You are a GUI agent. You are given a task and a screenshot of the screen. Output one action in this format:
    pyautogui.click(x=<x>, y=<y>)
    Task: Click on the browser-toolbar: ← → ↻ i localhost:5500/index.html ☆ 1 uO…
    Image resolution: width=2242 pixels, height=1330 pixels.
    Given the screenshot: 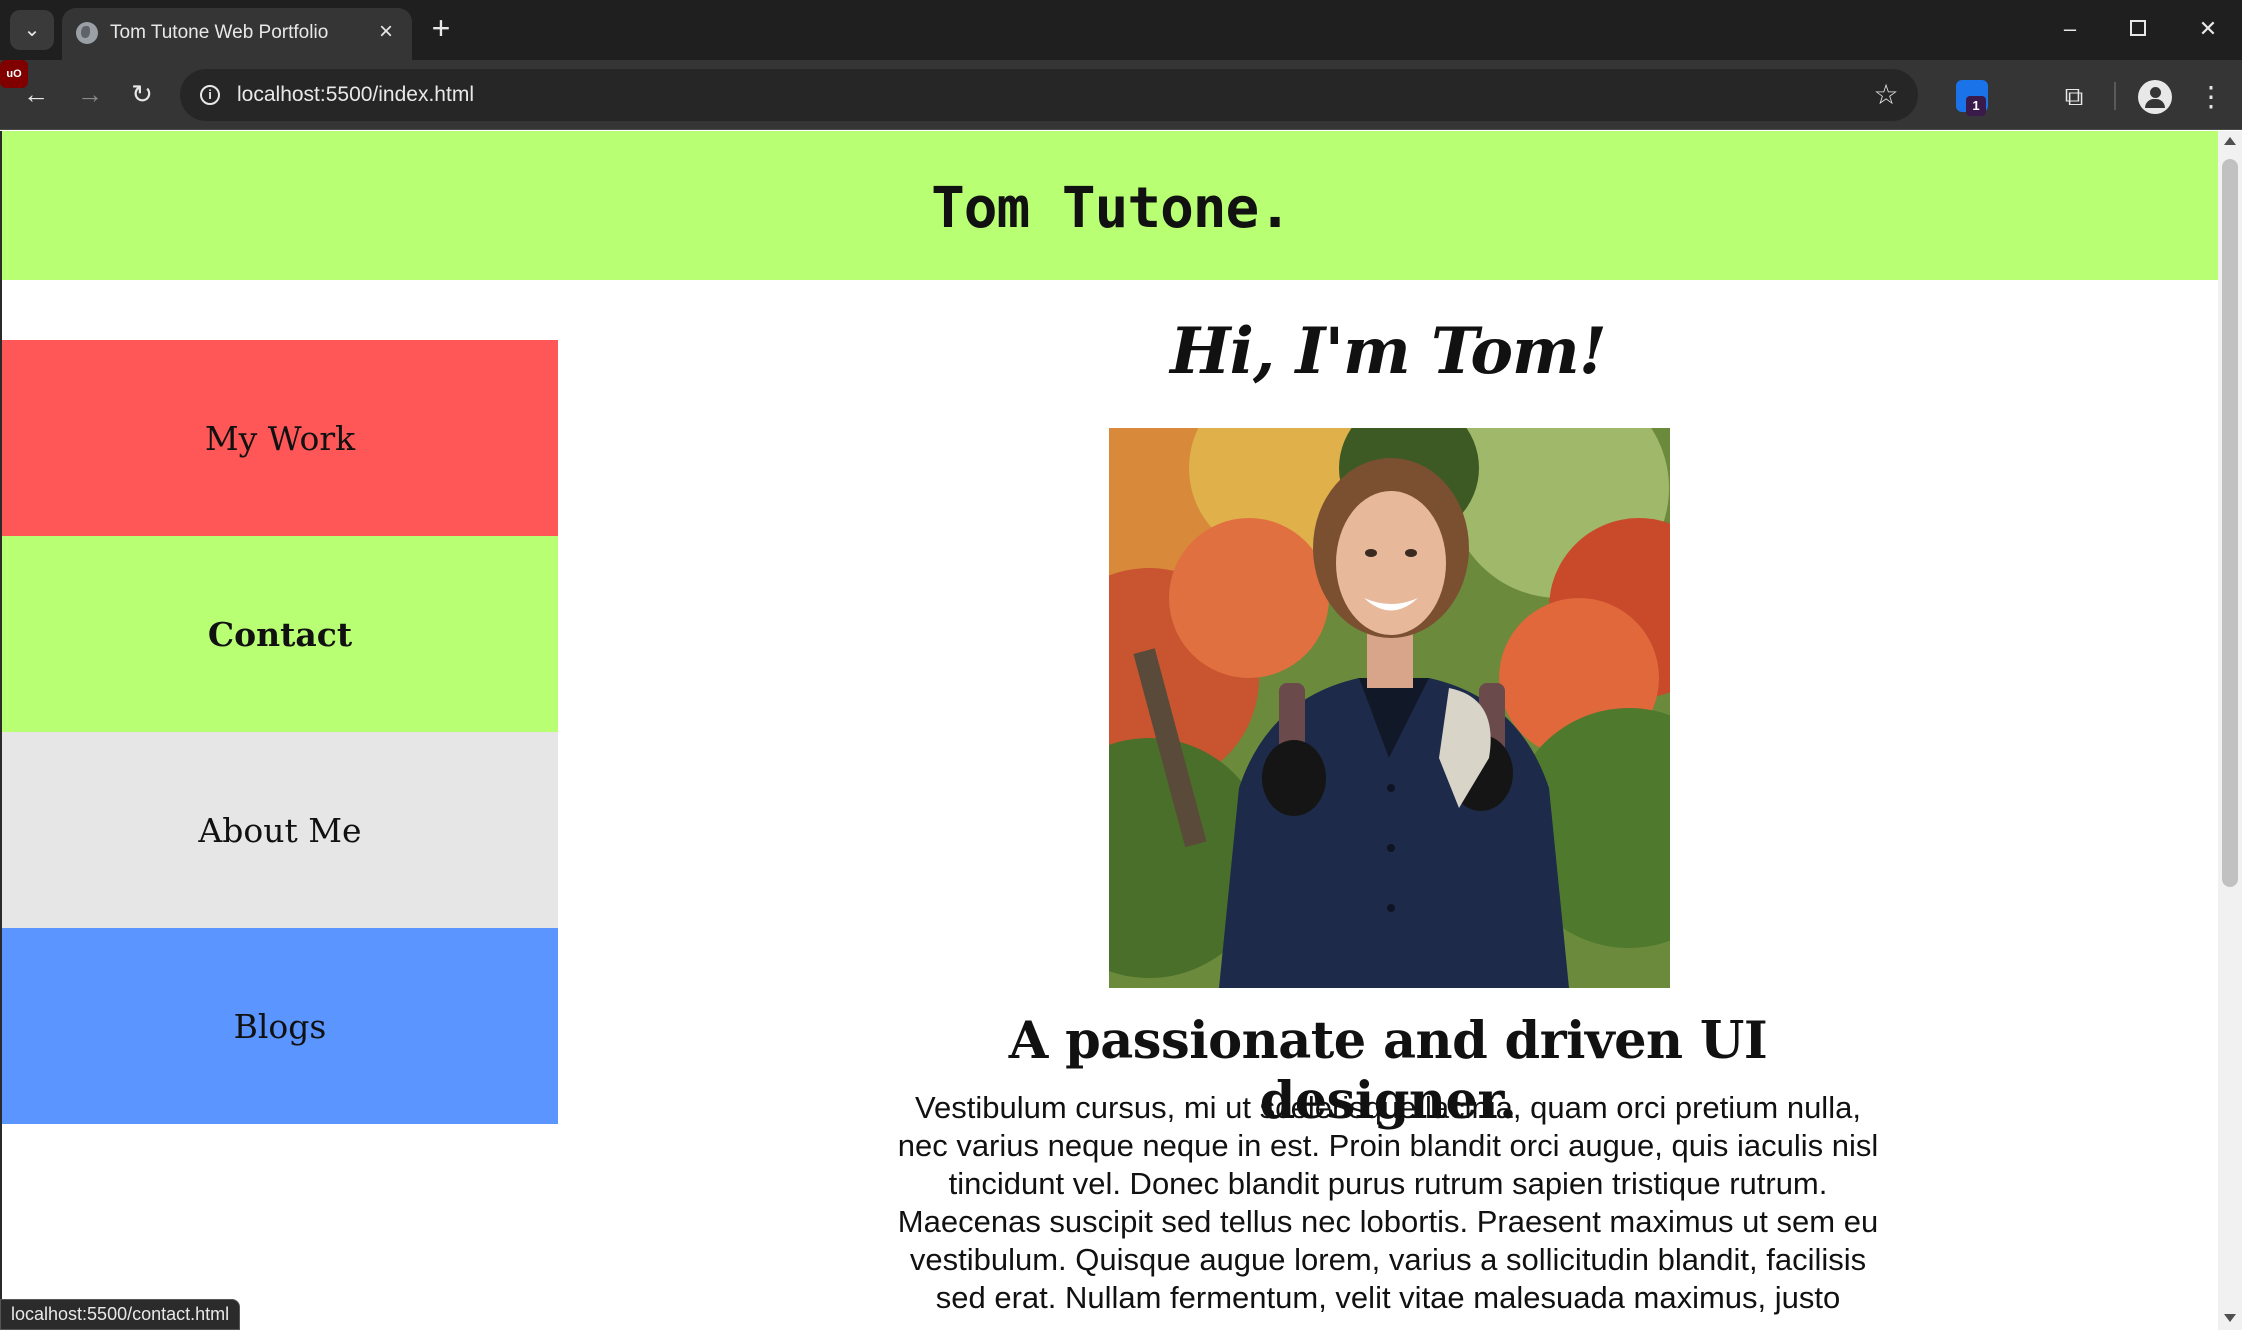 What is the action you would take?
    pyautogui.click(x=1121, y=95)
    